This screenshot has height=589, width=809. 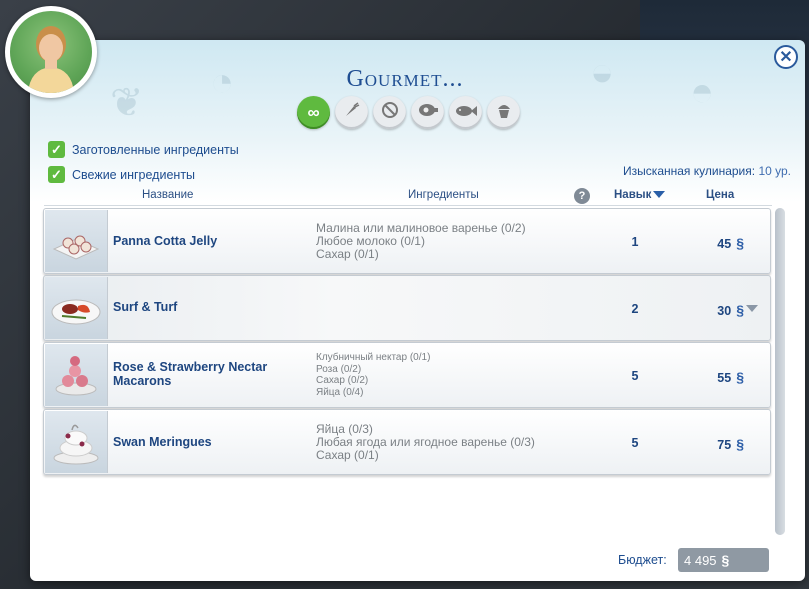 I want to click on sim-avatar, so click(x=51, y=52).